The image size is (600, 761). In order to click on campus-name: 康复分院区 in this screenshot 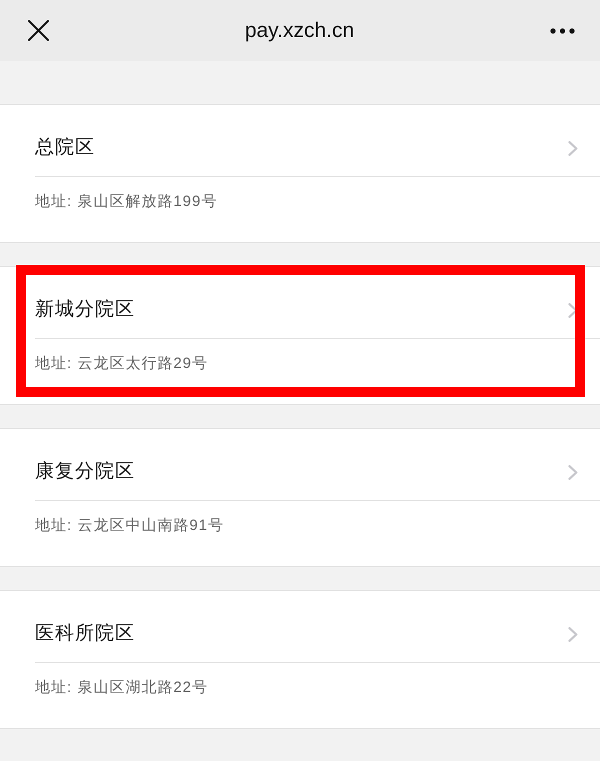, I will do `click(85, 472)`.